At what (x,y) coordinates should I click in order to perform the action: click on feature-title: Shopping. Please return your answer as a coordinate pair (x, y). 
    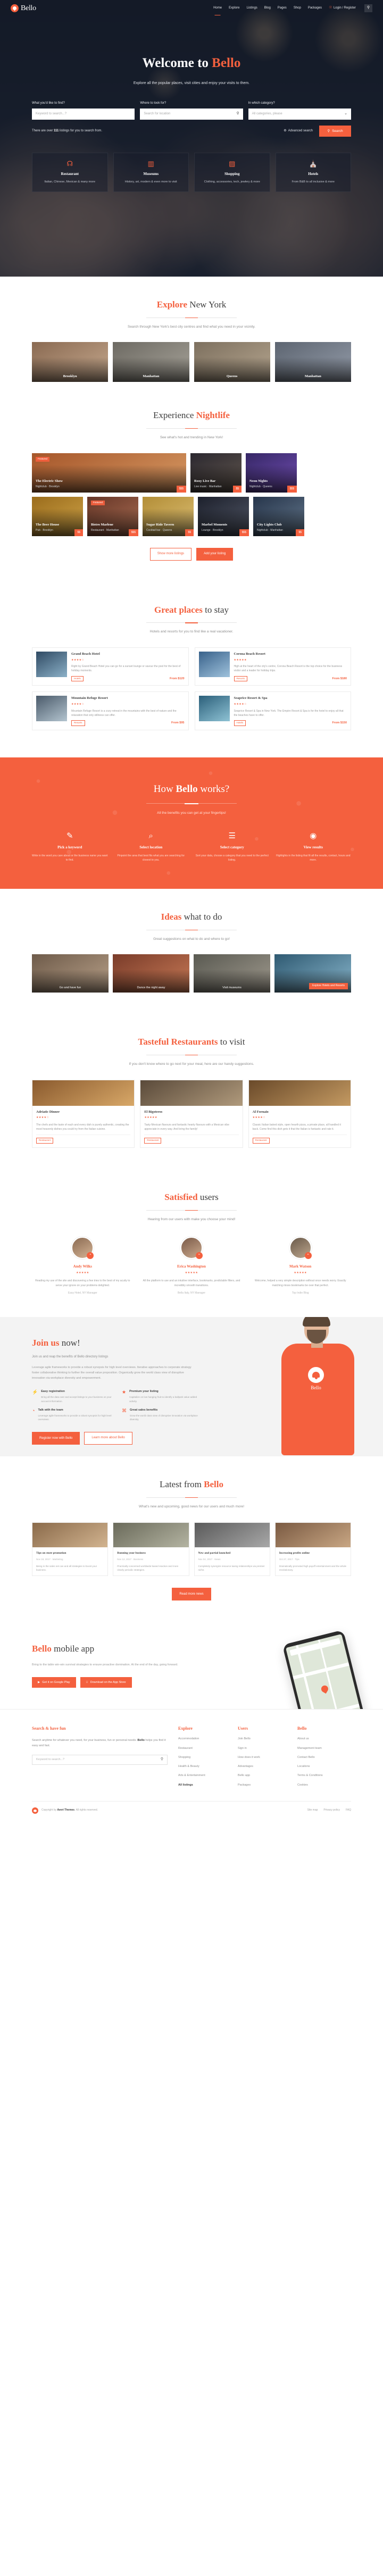
    Looking at the image, I should click on (232, 174).